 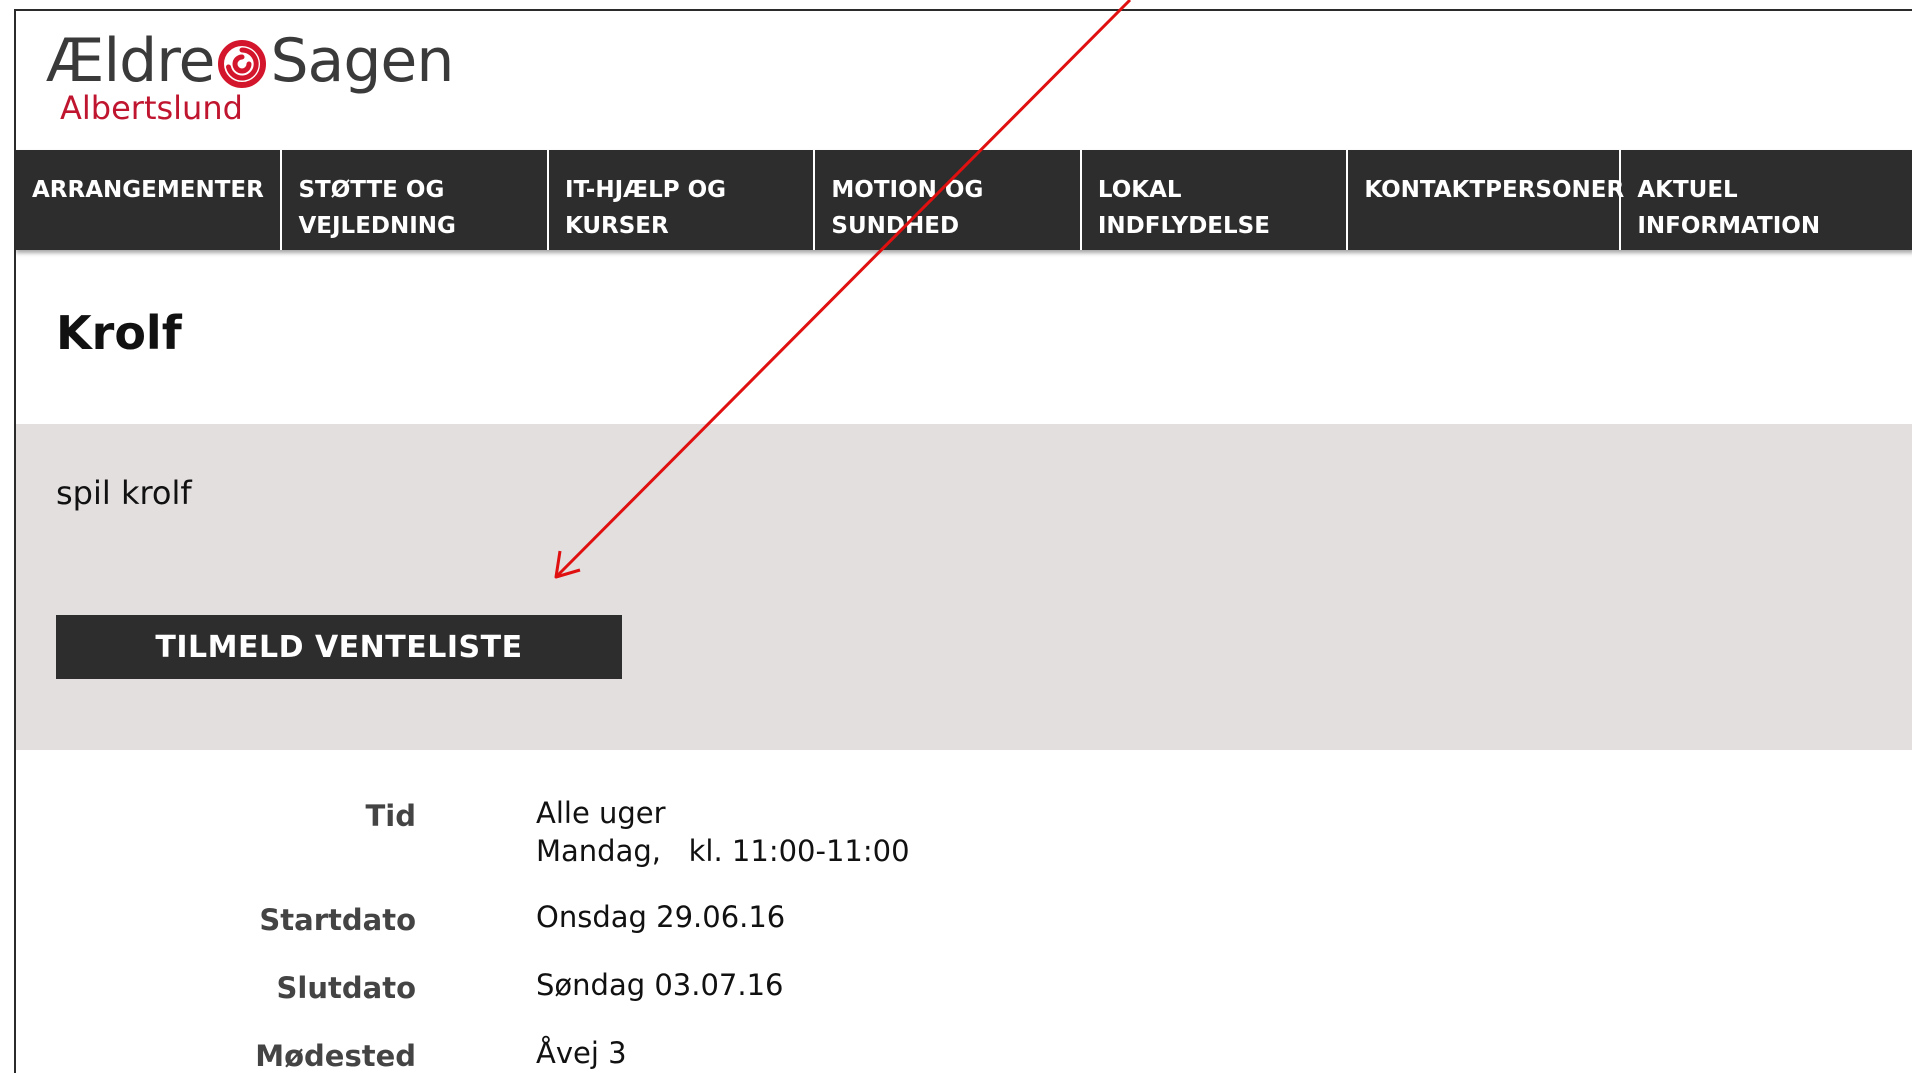 What do you see at coordinates (119, 333) in the screenshot?
I see `page-title: Krolf` at bounding box center [119, 333].